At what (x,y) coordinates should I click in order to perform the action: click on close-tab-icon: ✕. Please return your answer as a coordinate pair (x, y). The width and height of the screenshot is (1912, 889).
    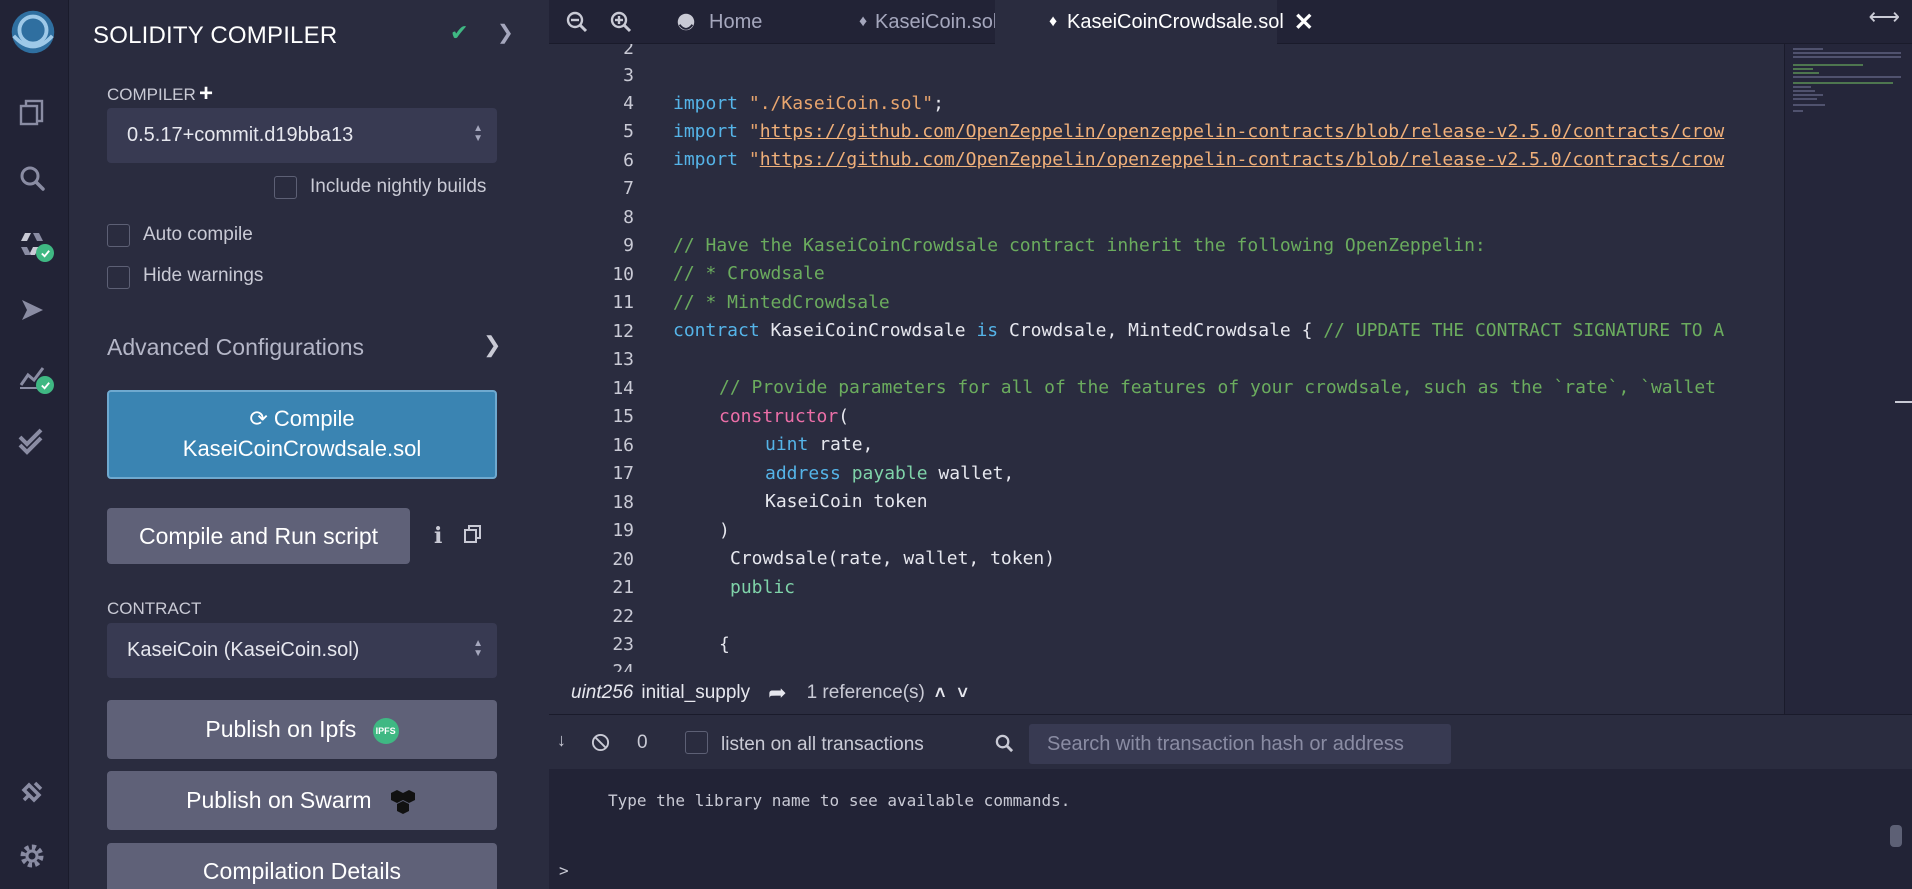
    Looking at the image, I should click on (1304, 22).